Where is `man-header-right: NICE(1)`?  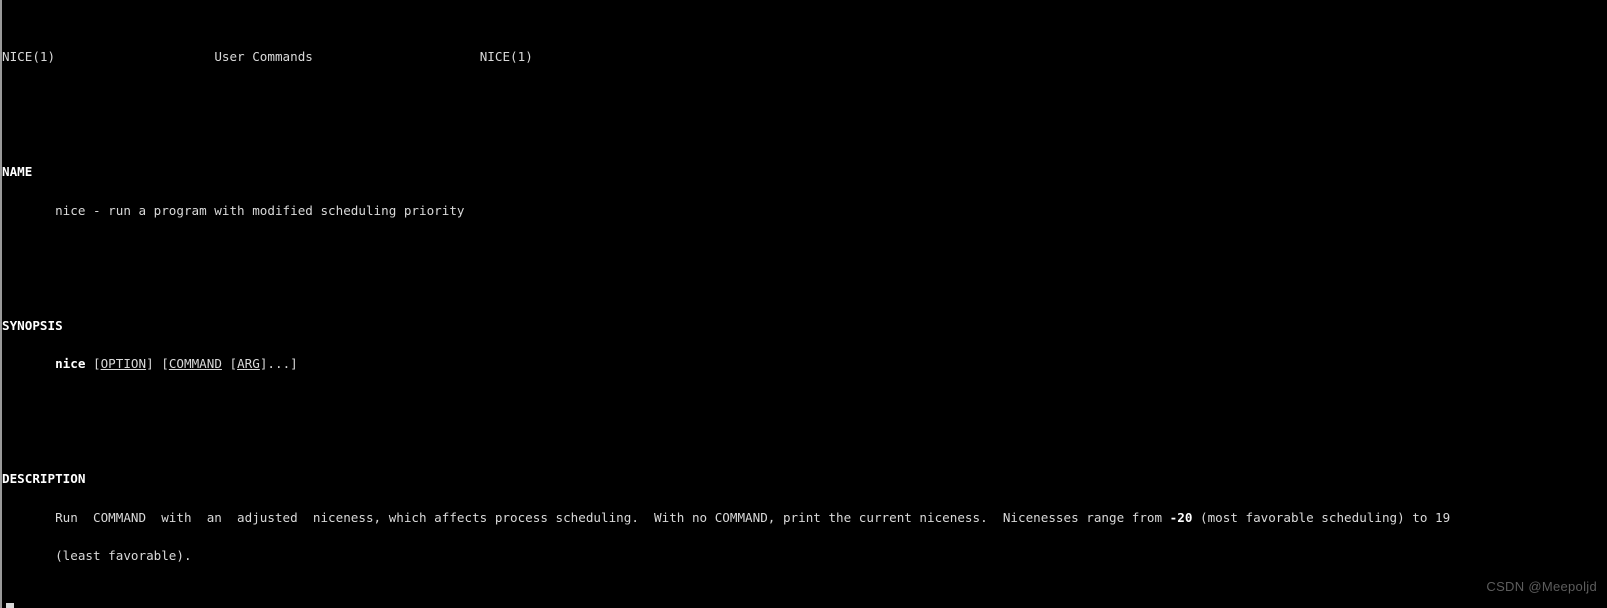 man-header-right: NICE(1) is located at coordinates (506, 57).